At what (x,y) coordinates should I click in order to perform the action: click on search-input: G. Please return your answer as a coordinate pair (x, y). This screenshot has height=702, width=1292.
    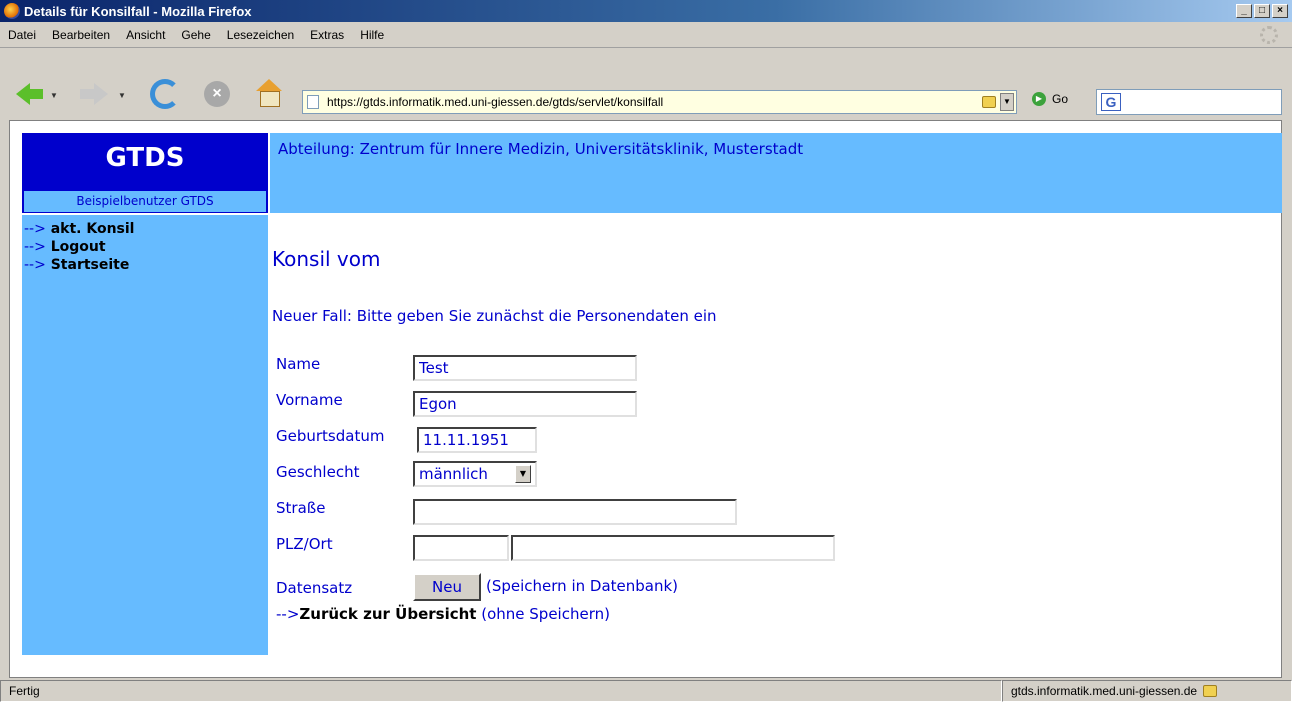
    Looking at the image, I should click on (1189, 102).